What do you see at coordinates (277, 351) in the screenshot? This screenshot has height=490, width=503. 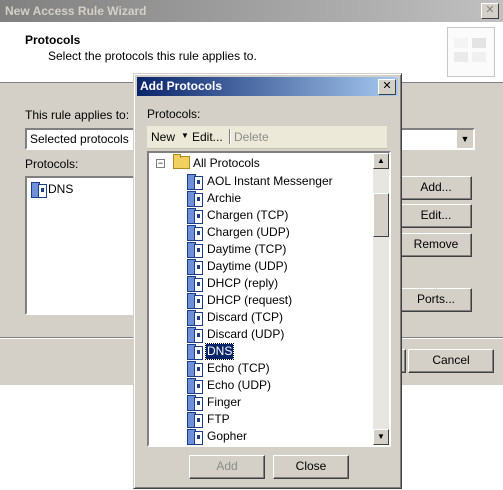 I see `tree-item: DNS` at bounding box center [277, 351].